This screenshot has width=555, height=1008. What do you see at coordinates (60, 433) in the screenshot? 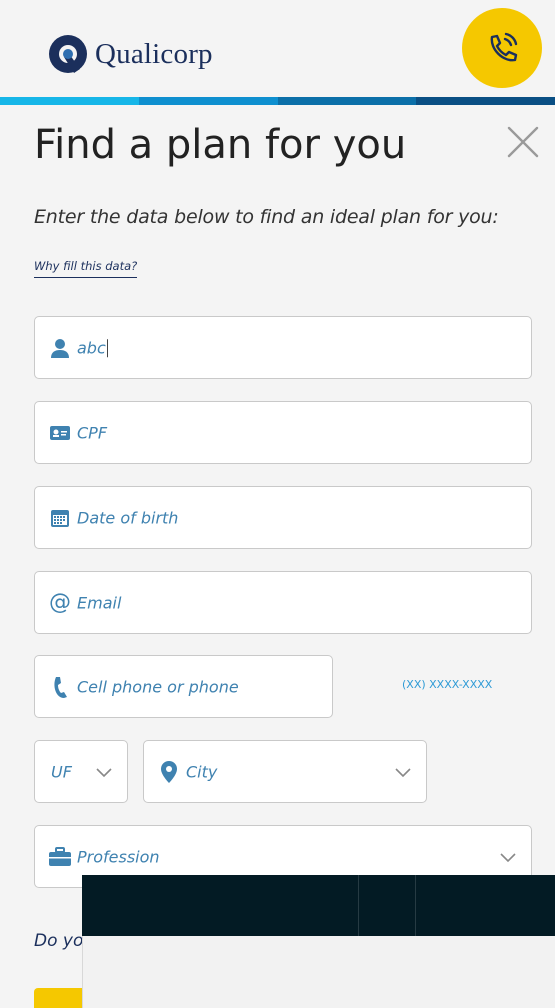
I see `id-card-icon` at bounding box center [60, 433].